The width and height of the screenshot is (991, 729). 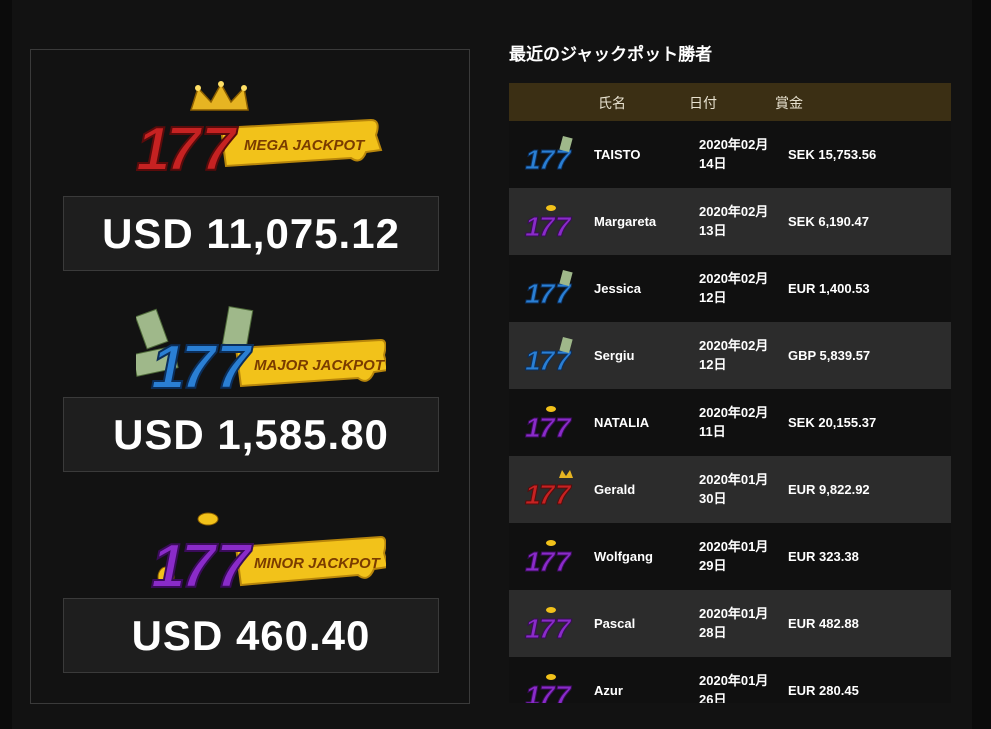 What do you see at coordinates (741, 623) in the screenshot?
I see `winner-date: 2020年01月 28日` at bounding box center [741, 623].